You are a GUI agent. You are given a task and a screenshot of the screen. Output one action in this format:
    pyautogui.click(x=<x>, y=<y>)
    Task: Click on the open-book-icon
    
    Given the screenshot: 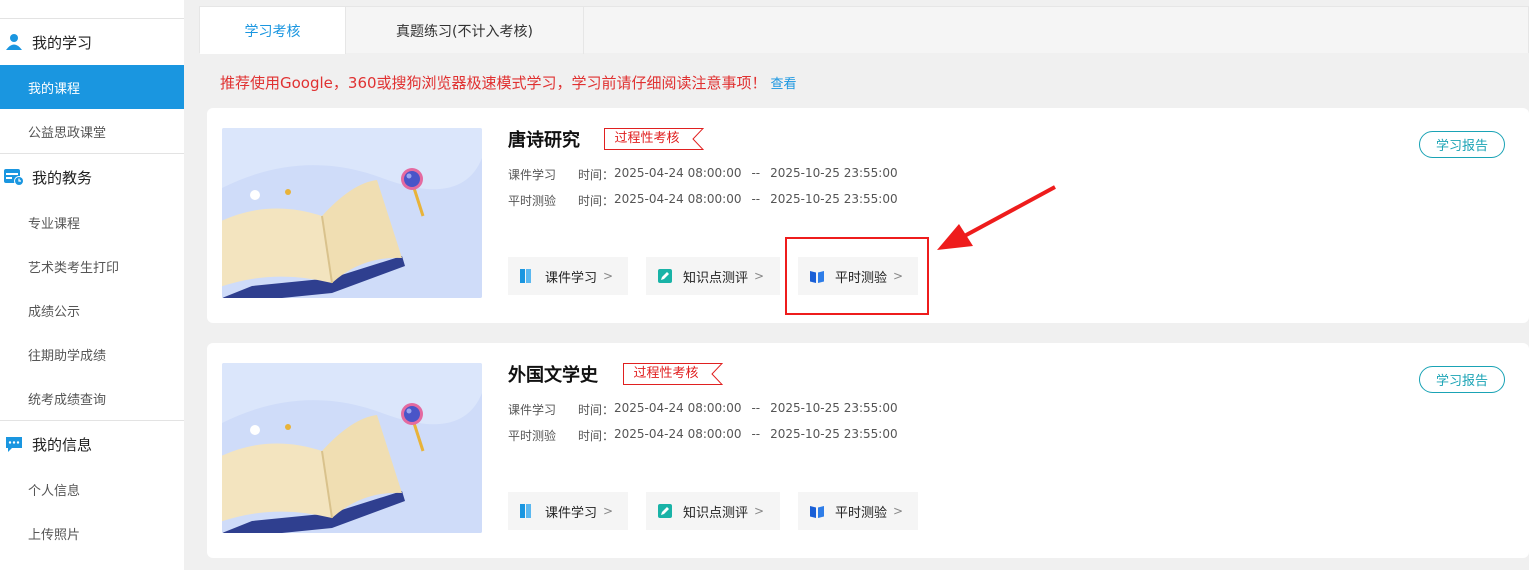 What is the action you would take?
    pyautogui.click(x=817, y=511)
    